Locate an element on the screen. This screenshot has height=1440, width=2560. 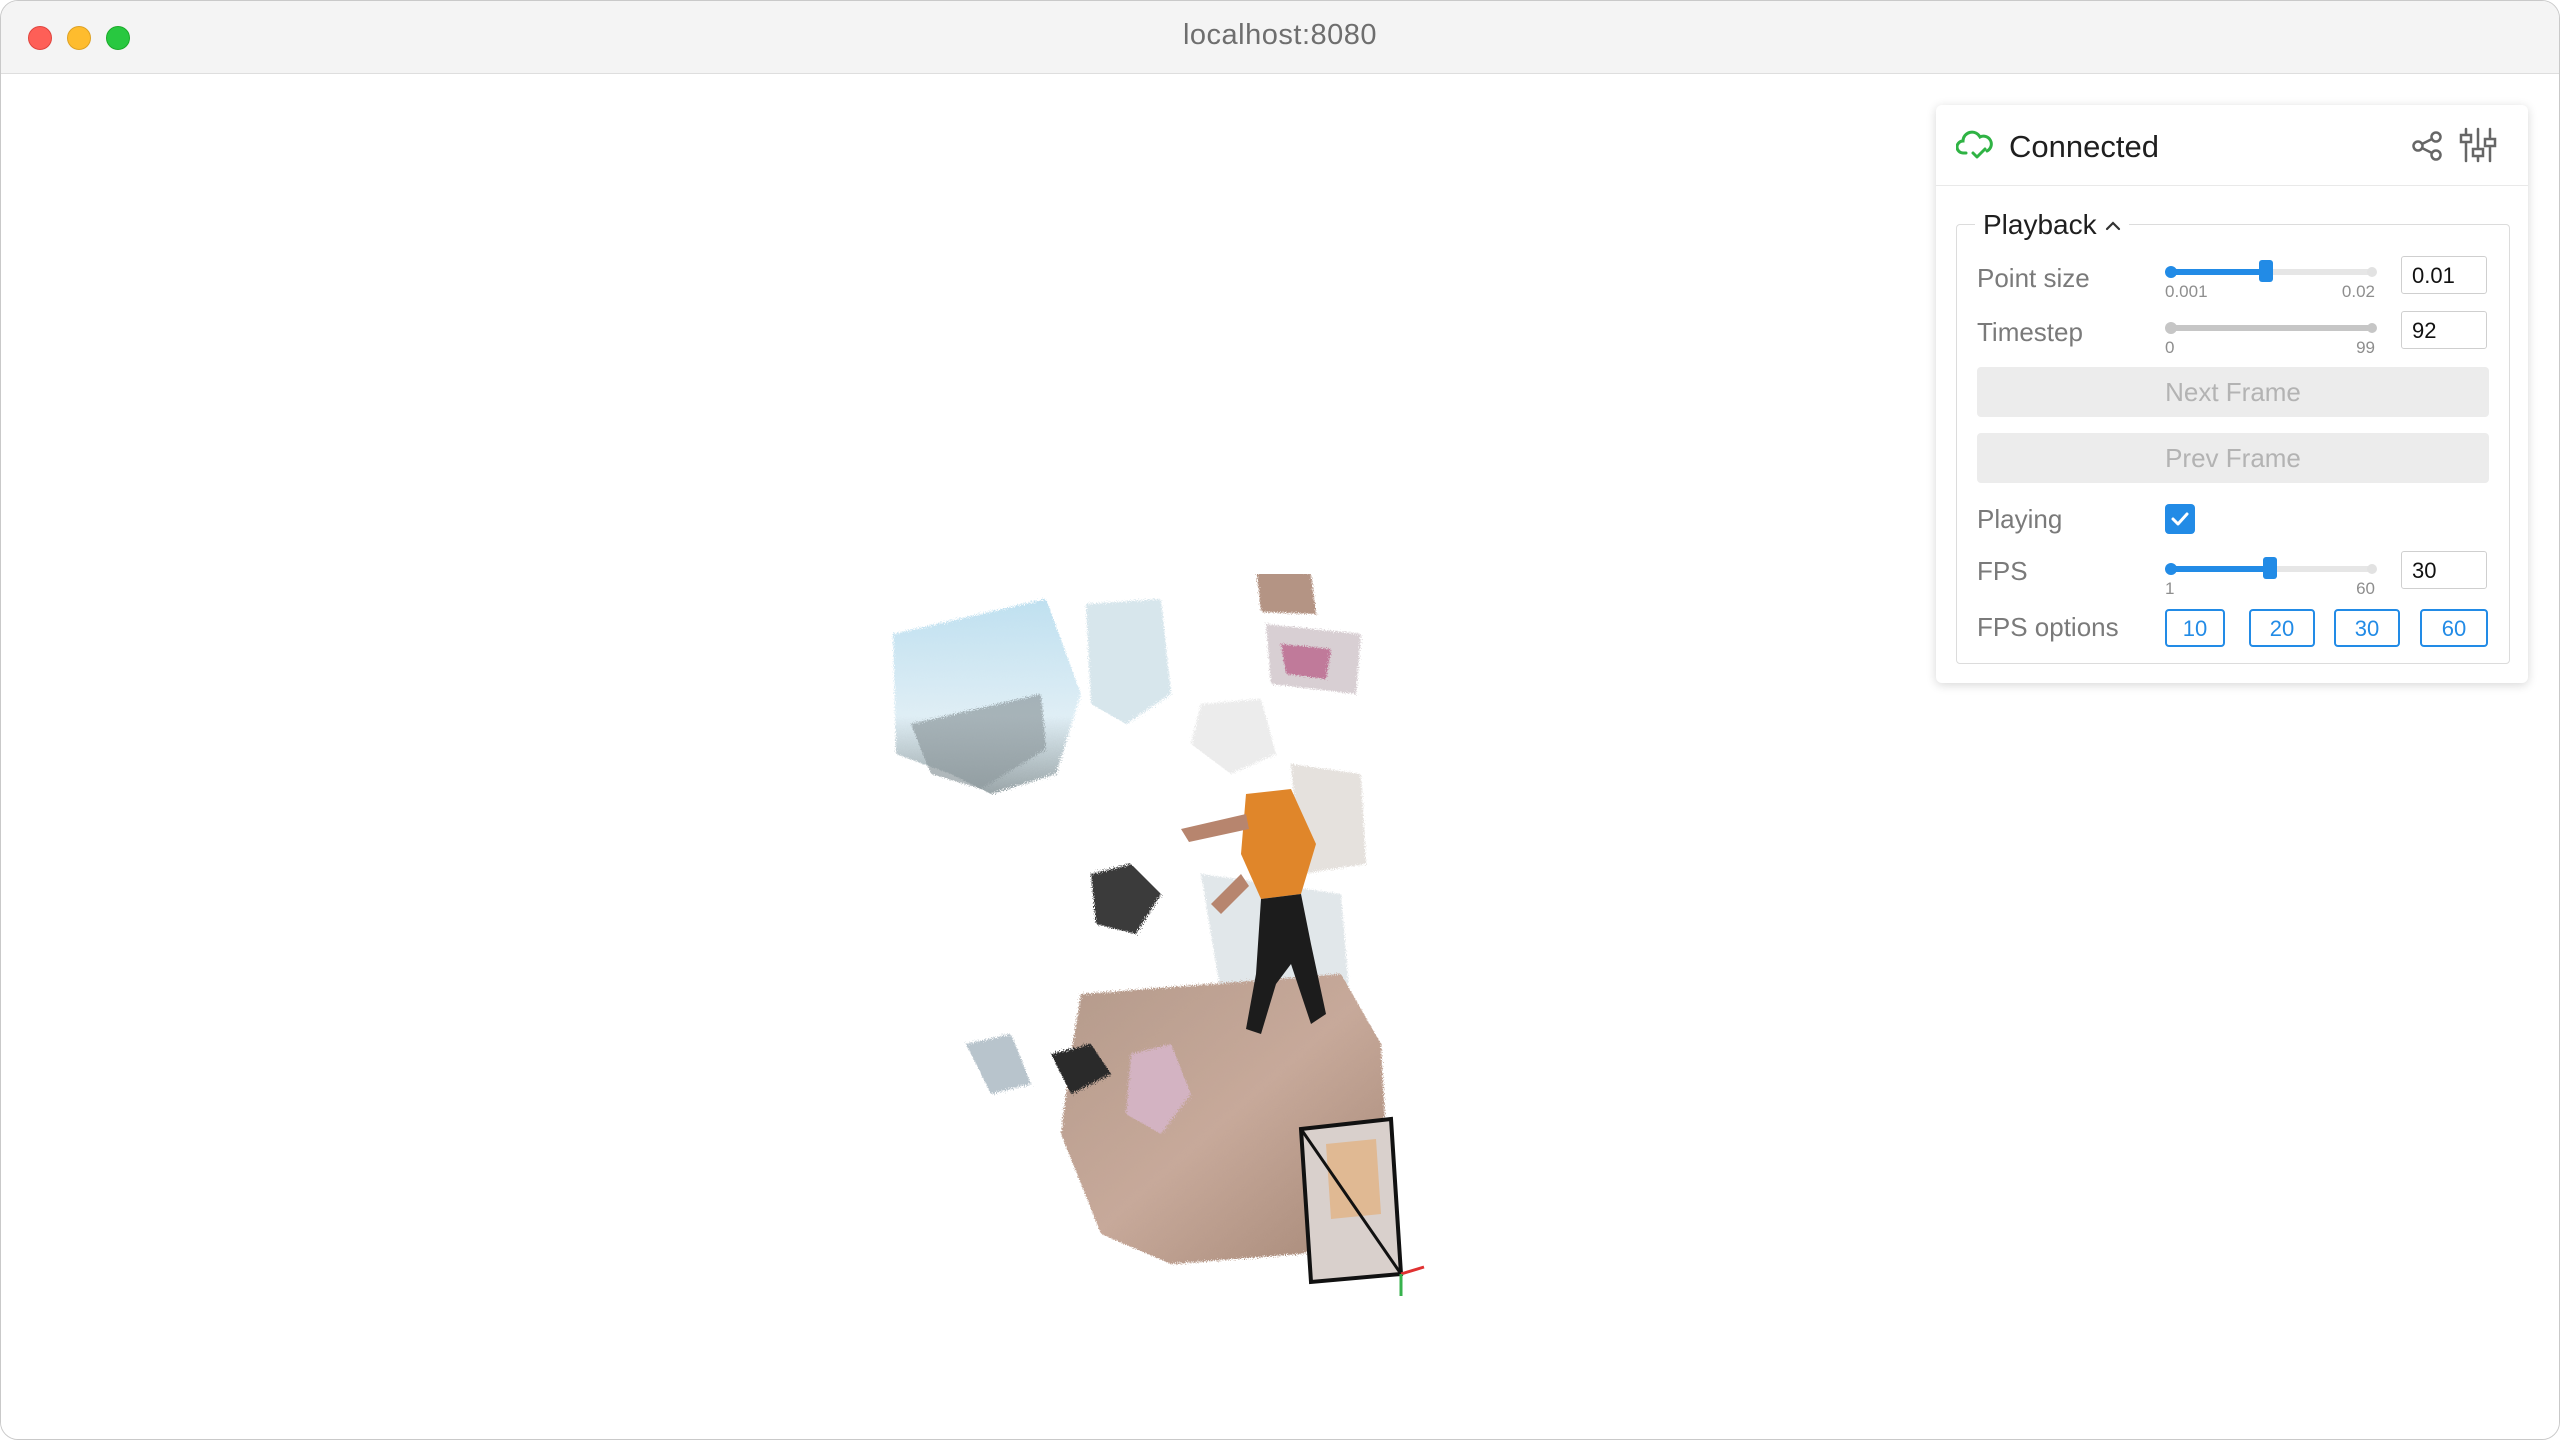
fps-label: FPS is located at coordinates (2002, 571).